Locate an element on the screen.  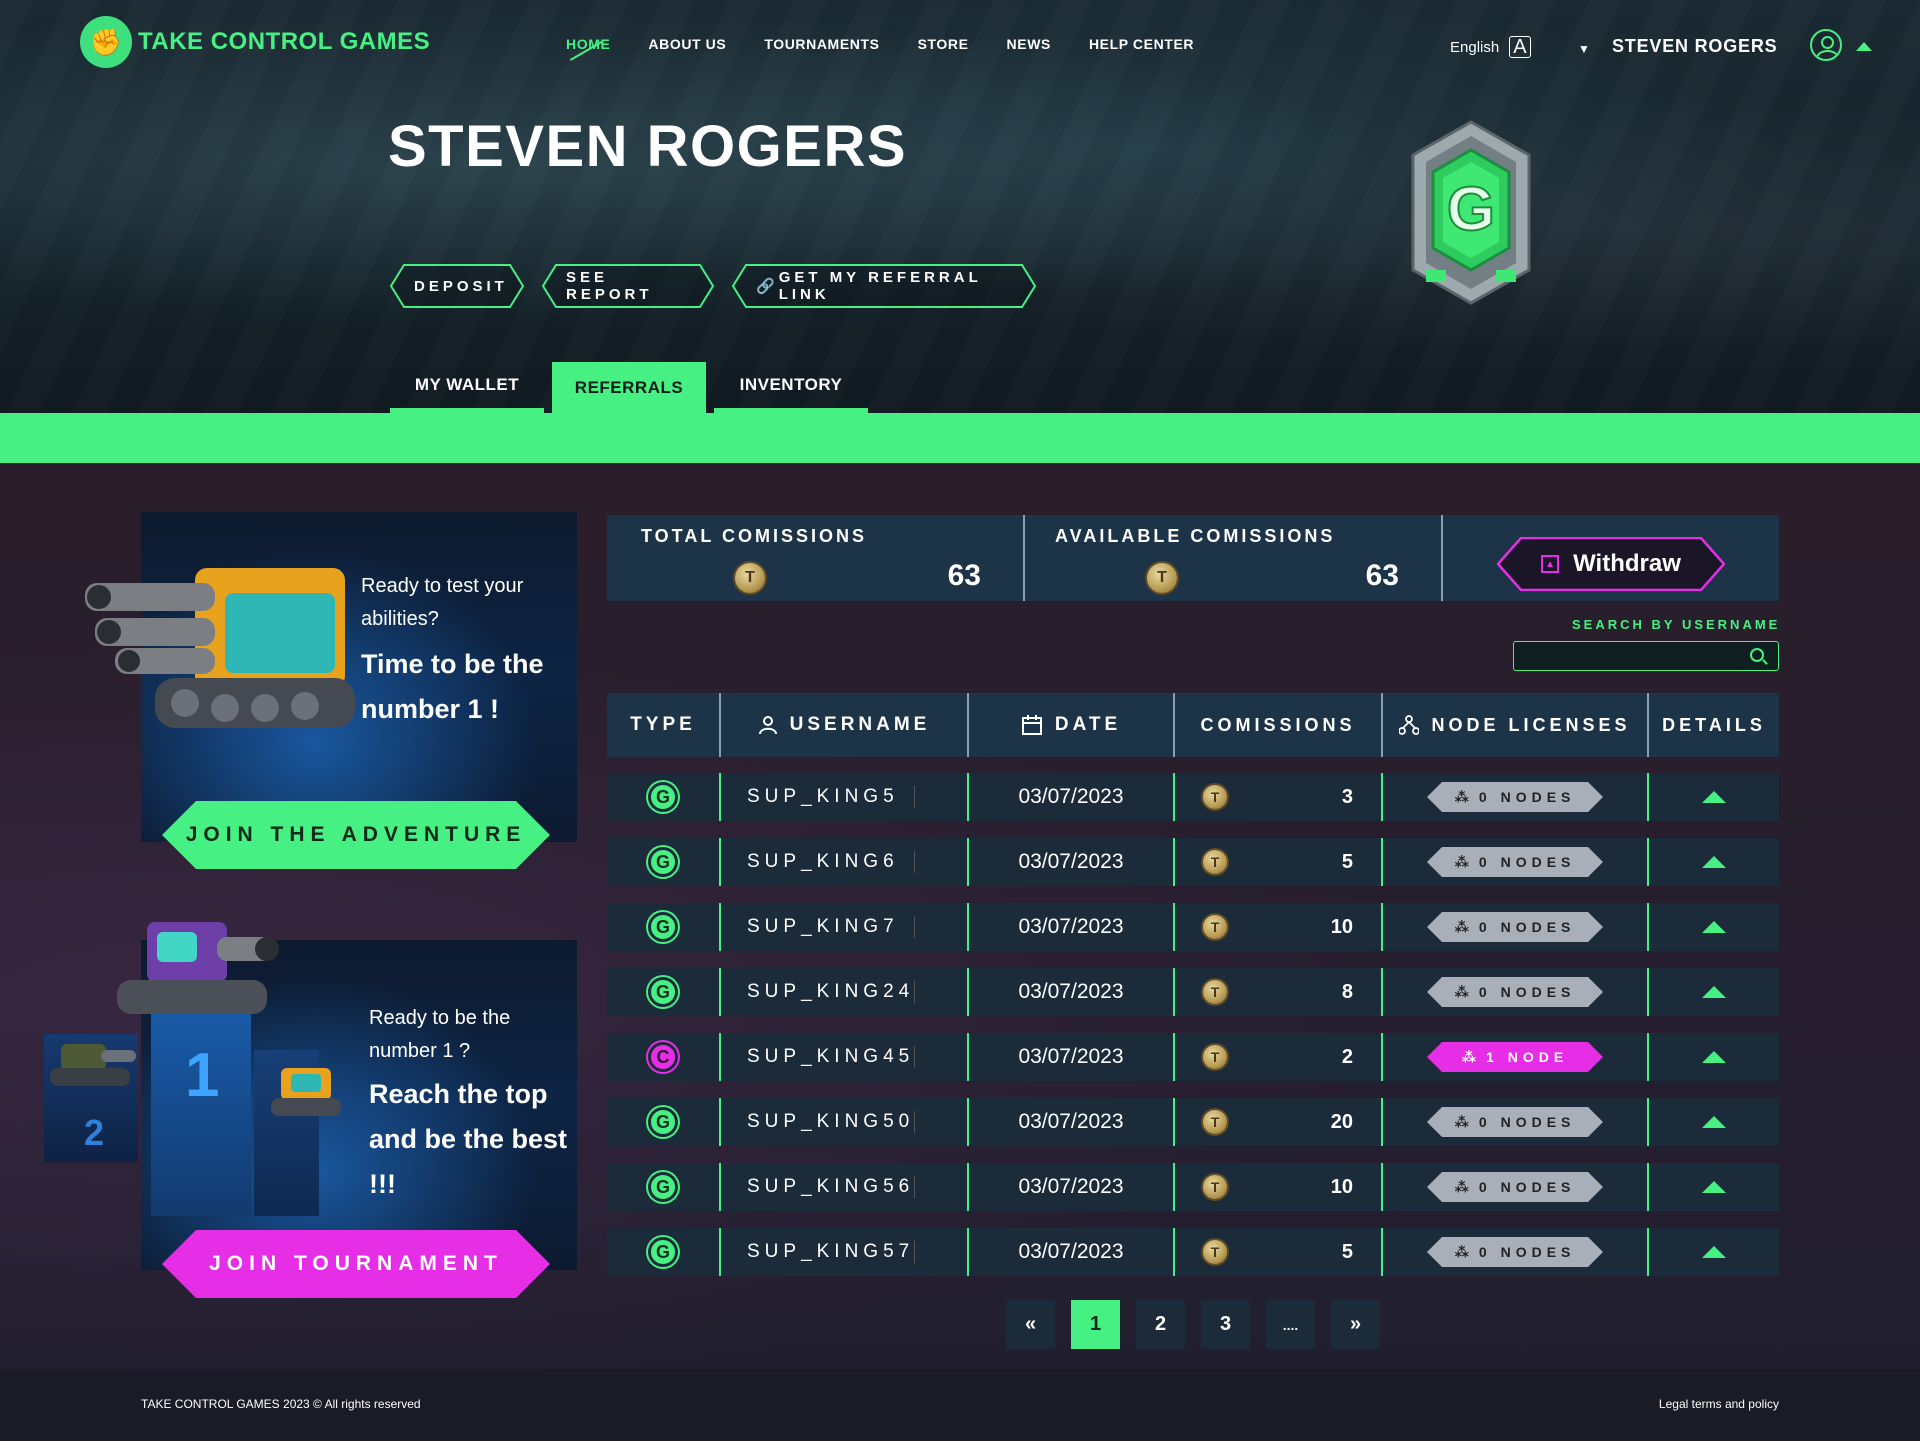
col-node-licenses: NODE LICENSES is located at coordinates (1516, 725).